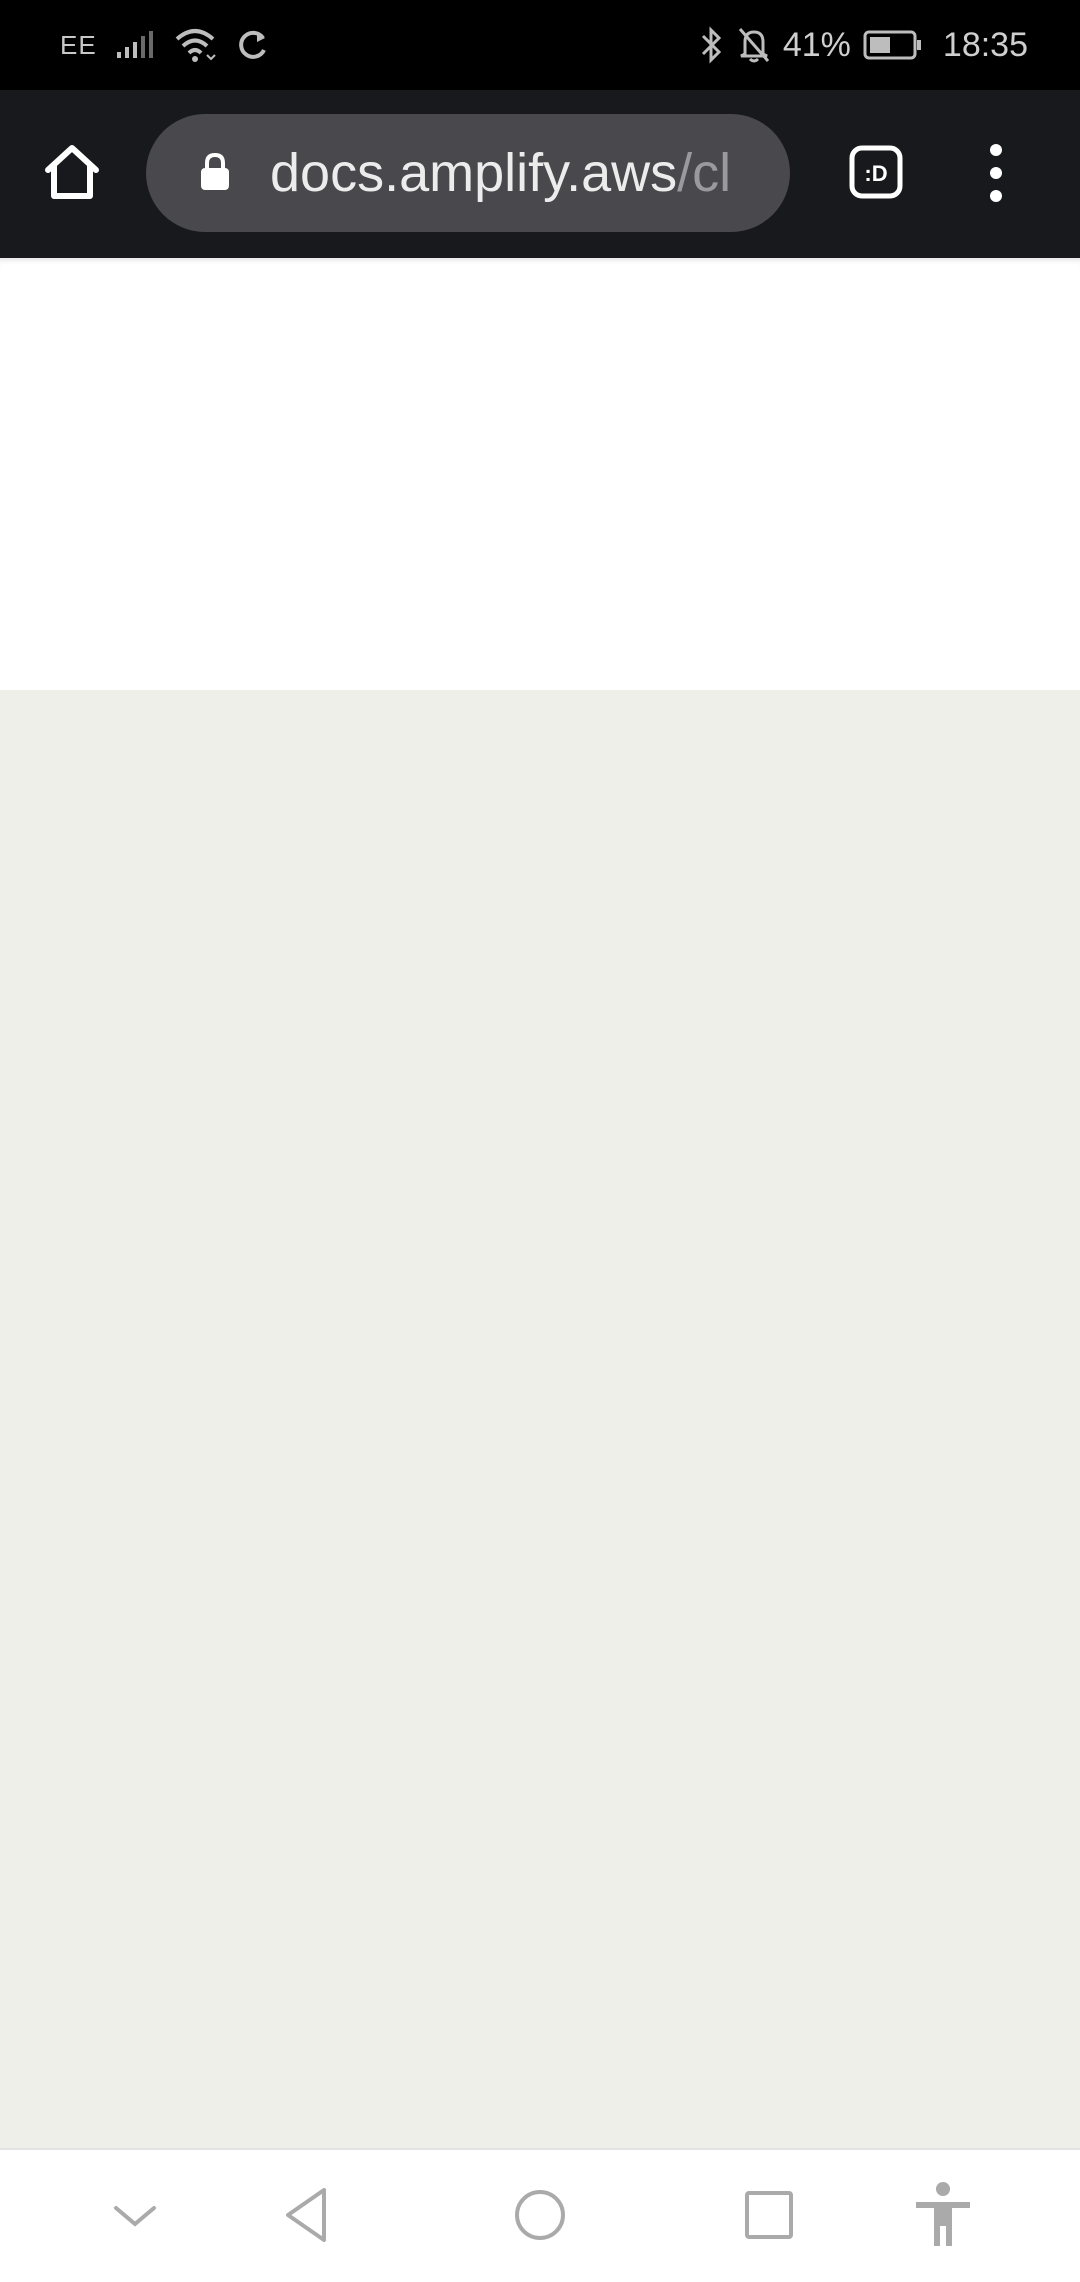  I want to click on tab-count-label: :D, so click(875, 173).